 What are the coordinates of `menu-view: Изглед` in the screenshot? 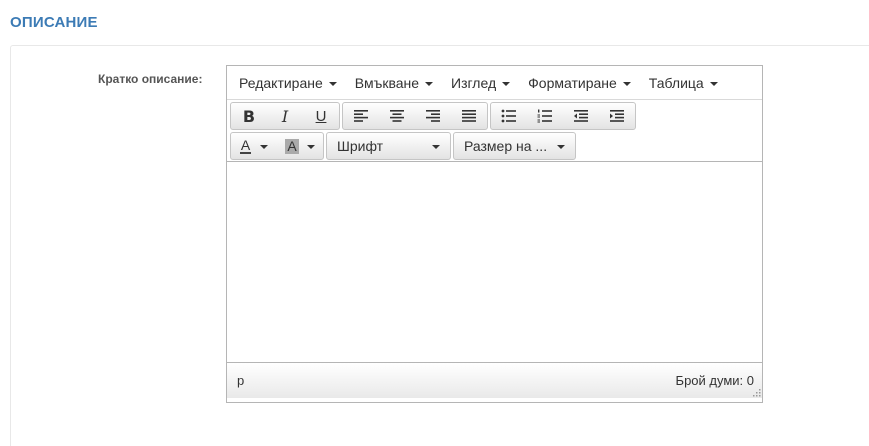 It's located at (480, 82).